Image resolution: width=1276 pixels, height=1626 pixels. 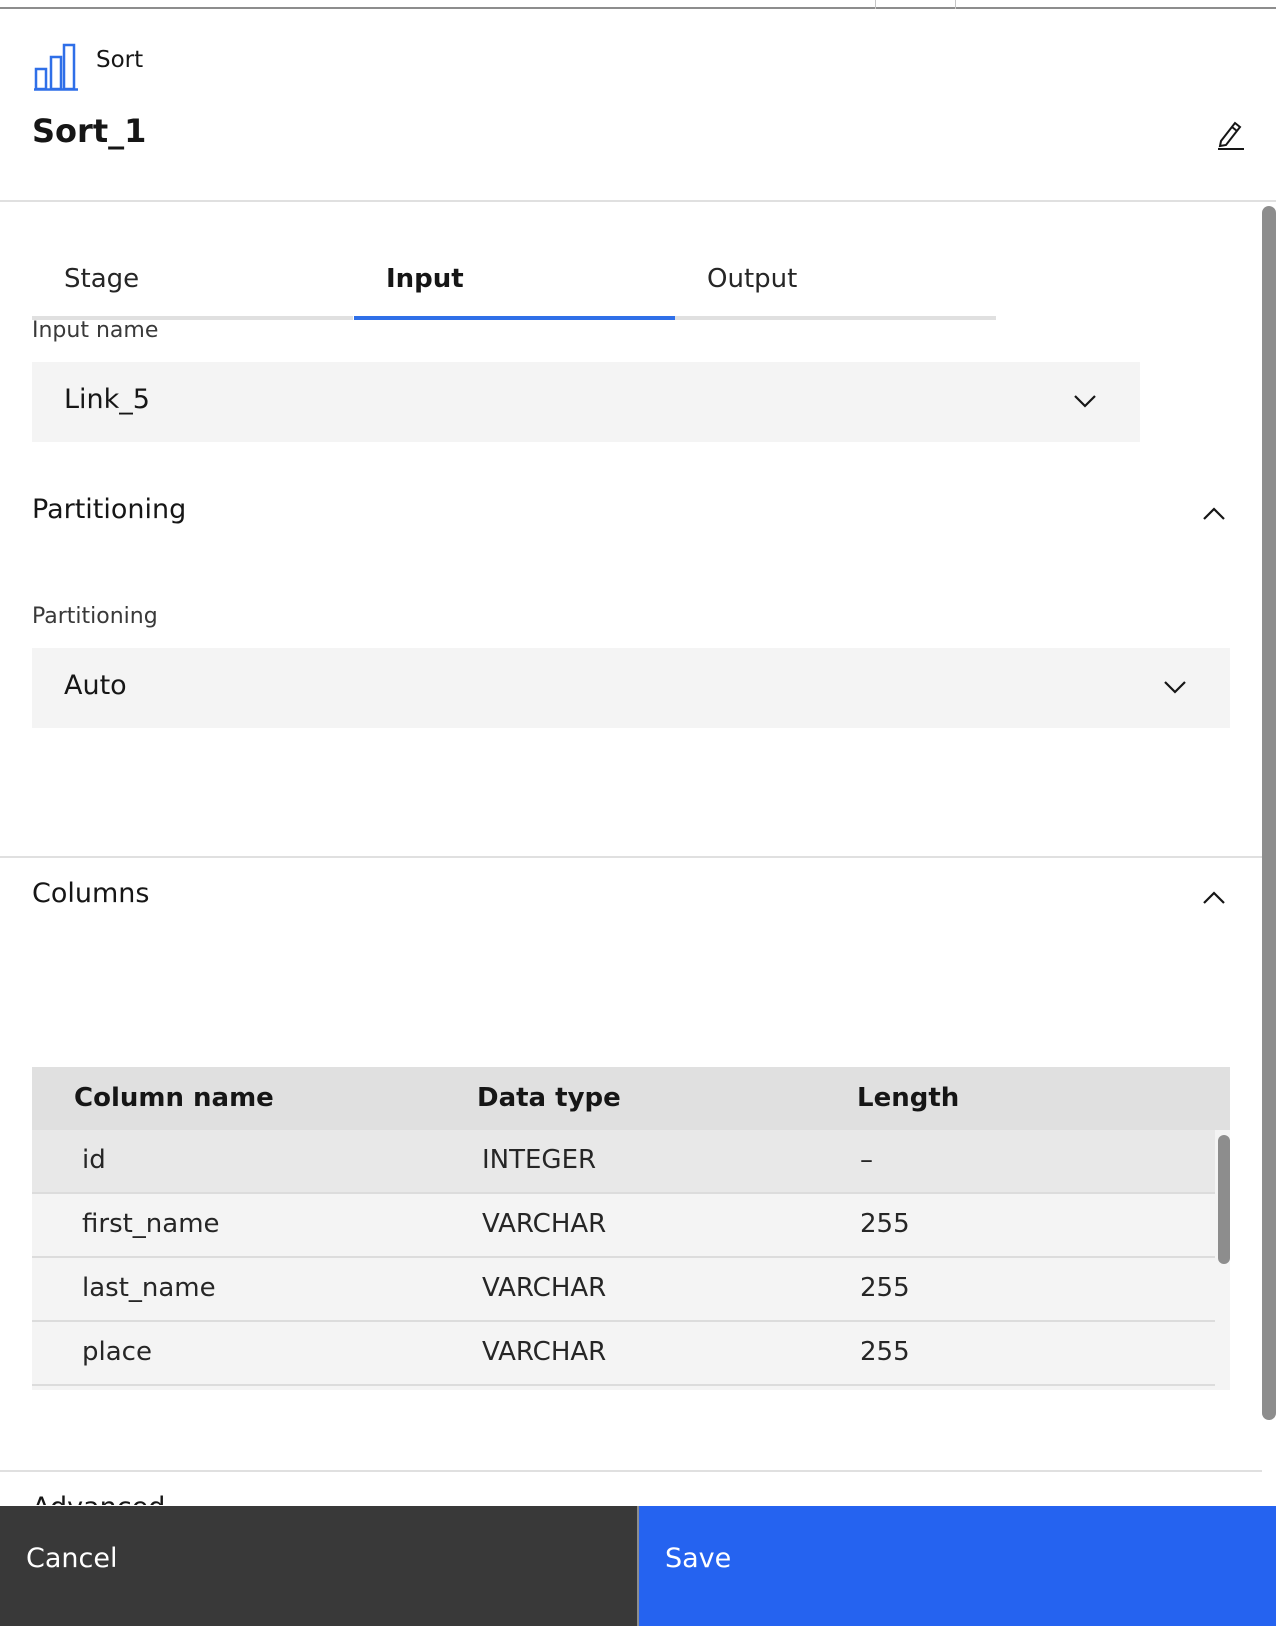 I want to click on cell-data-type: INTEGER, so click(x=539, y=1160).